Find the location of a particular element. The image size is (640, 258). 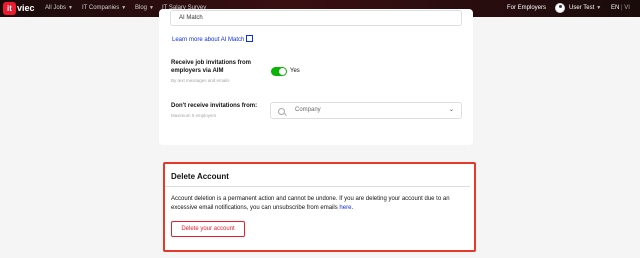

nav-it-companies: IT Companies ▼ is located at coordinates (104, 8).